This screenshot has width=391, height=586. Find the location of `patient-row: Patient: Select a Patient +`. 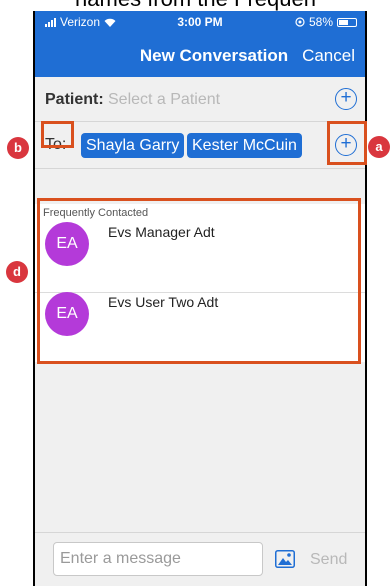

patient-row: Patient: Select a Patient + is located at coordinates (200, 99).